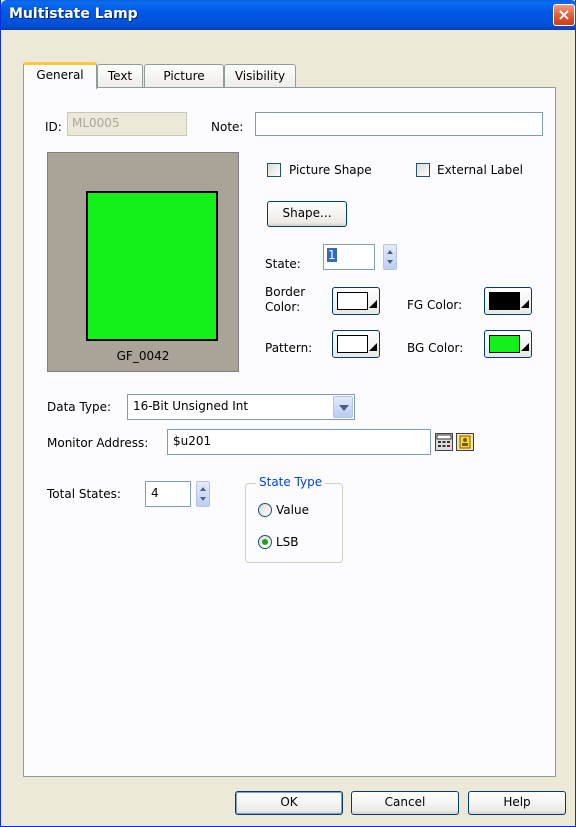  Describe the element at coordinates (143, 356) in the screenshot. I see `preview-shape-name: GF_0042` at that location.